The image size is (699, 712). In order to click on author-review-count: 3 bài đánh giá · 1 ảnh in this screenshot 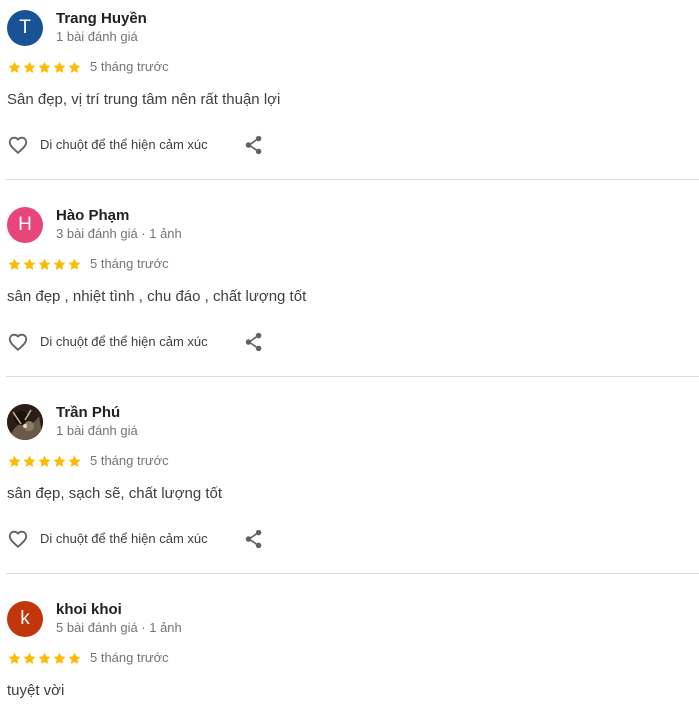, I will do `click(119, 233)`.